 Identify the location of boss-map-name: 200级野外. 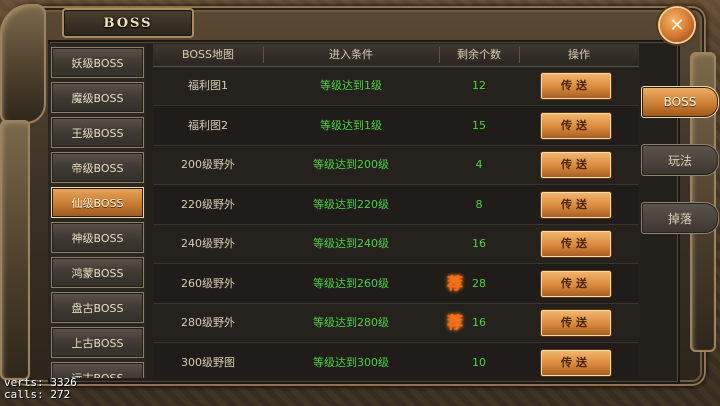
(208, 164).